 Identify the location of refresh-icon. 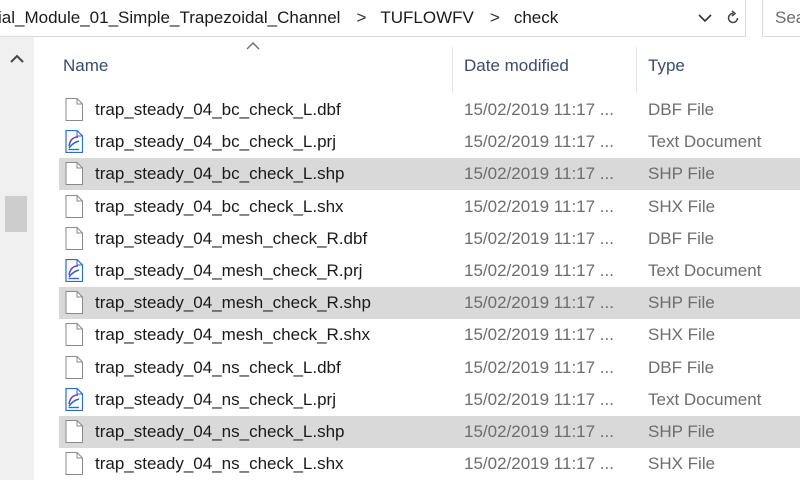
(733, 17).